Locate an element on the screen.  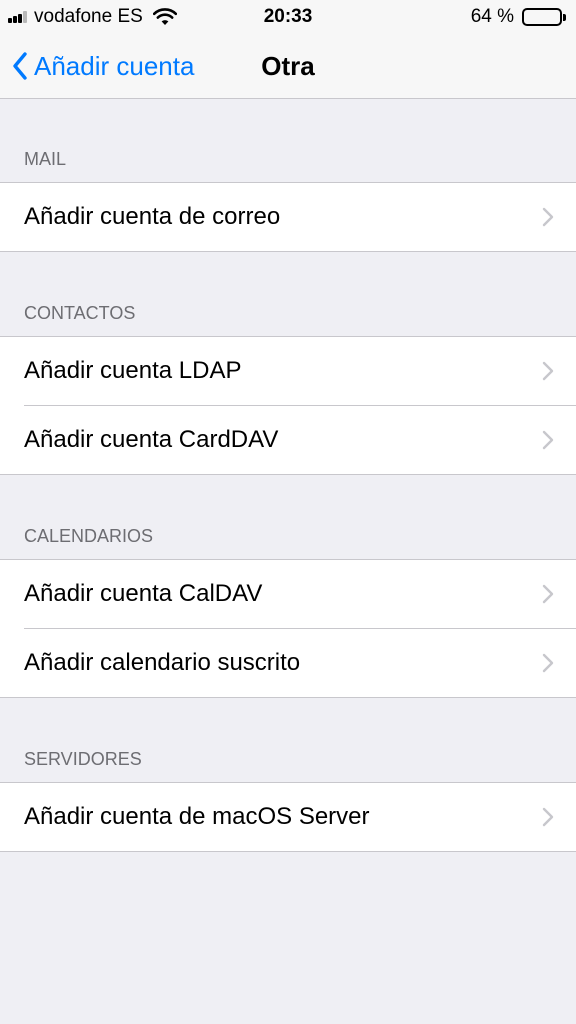
status-bar: vodafone ES 20:33 64 % is located at coordinates (288, 17).